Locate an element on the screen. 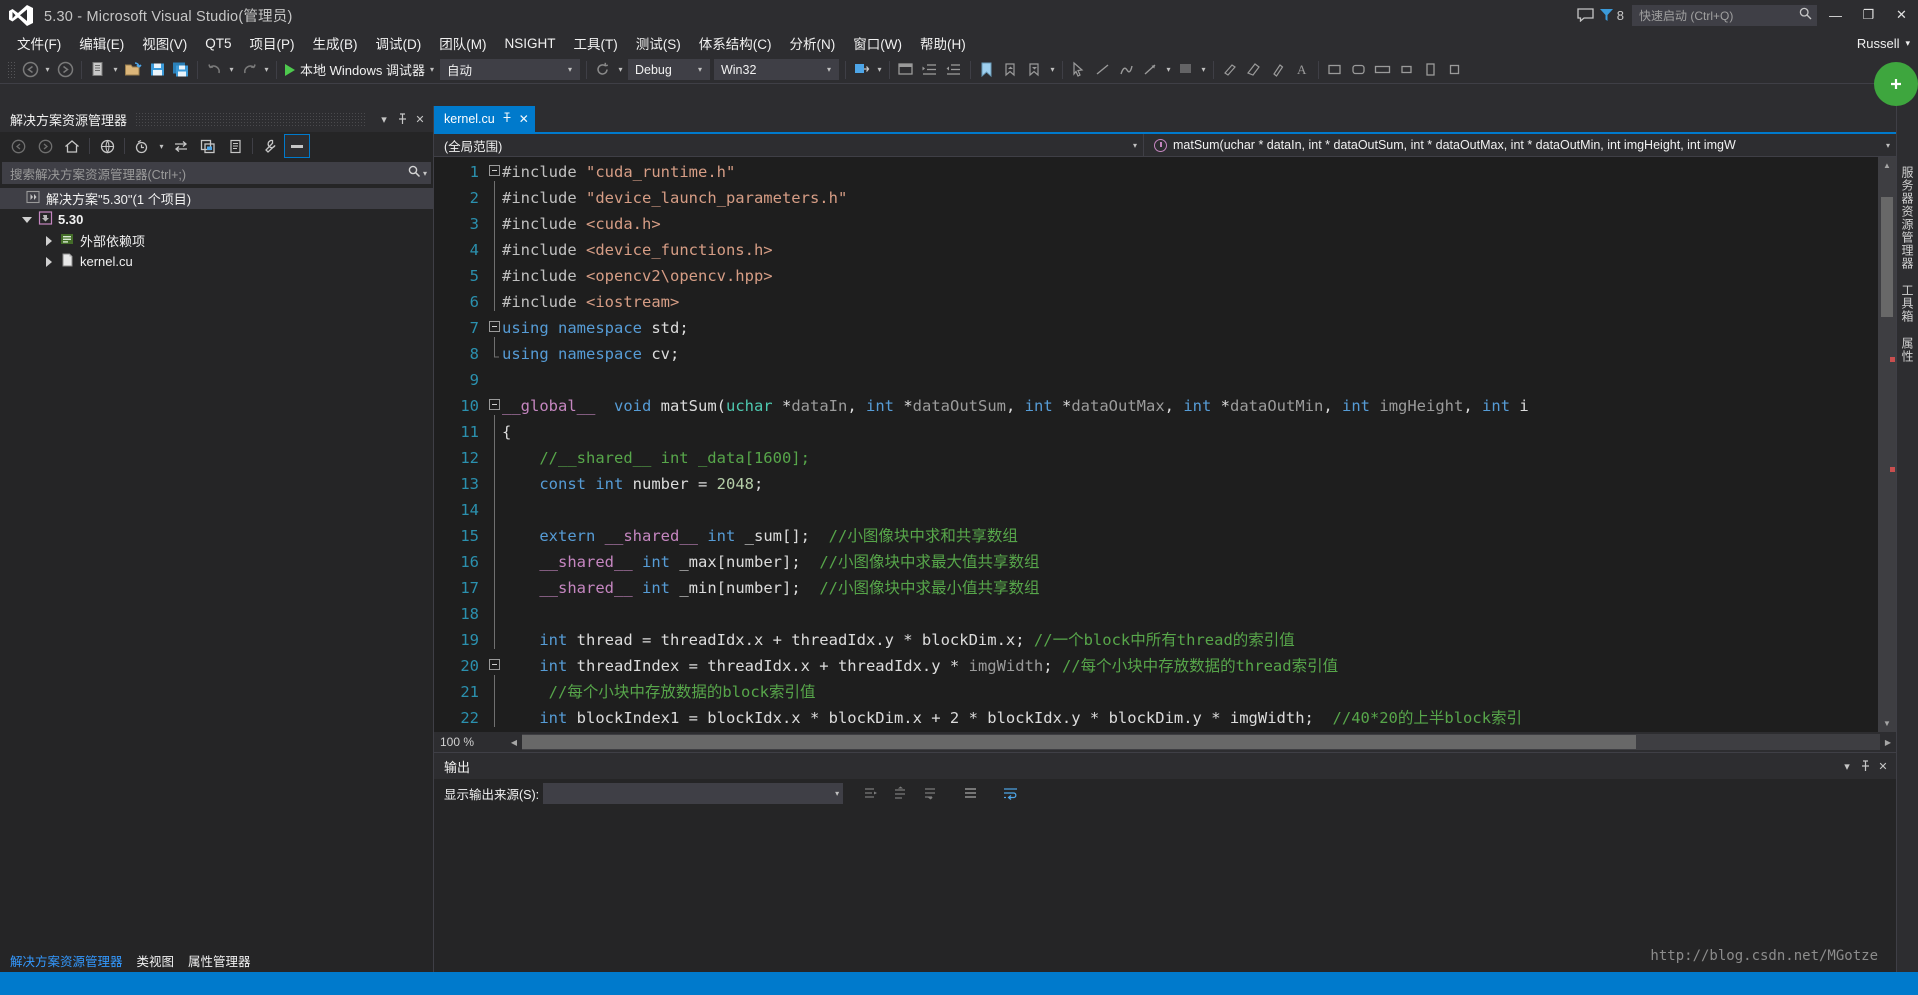  show-all-files-dropdown: ▾ is located at coordinates (161, 146).